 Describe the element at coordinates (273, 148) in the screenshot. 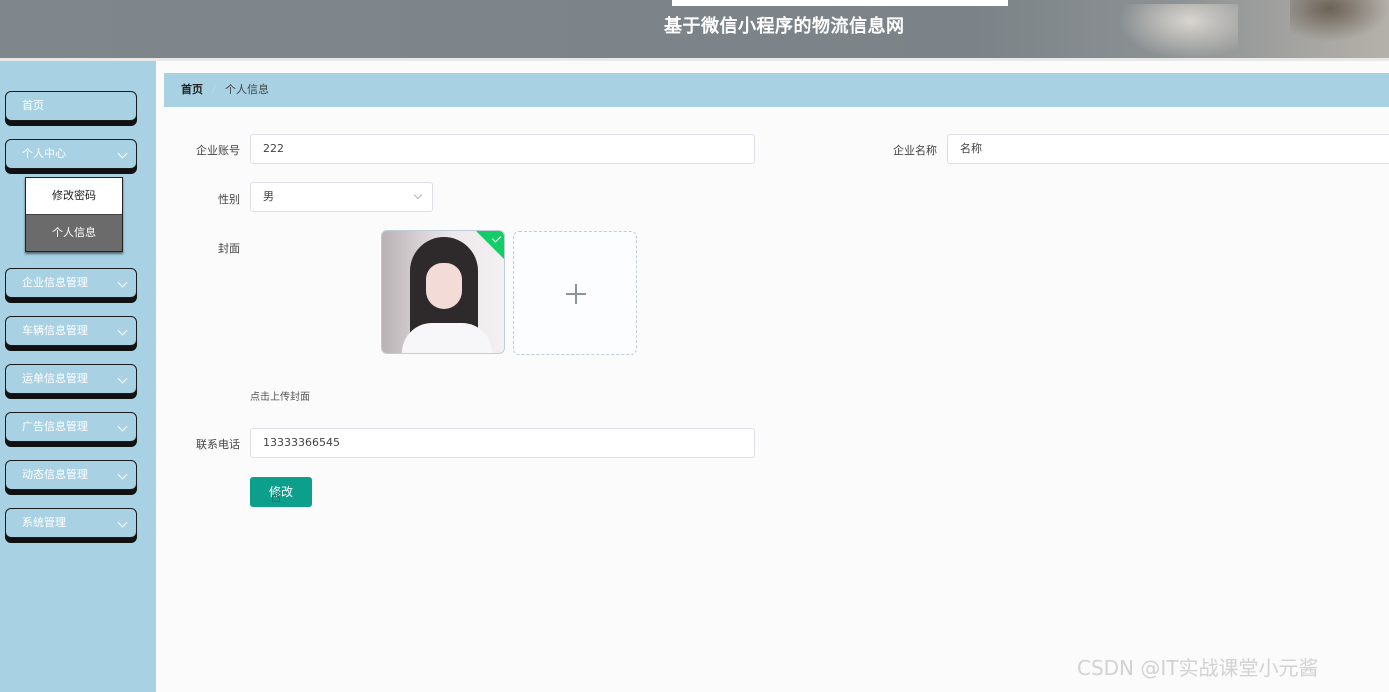

I see `account-value: 222` at that location.